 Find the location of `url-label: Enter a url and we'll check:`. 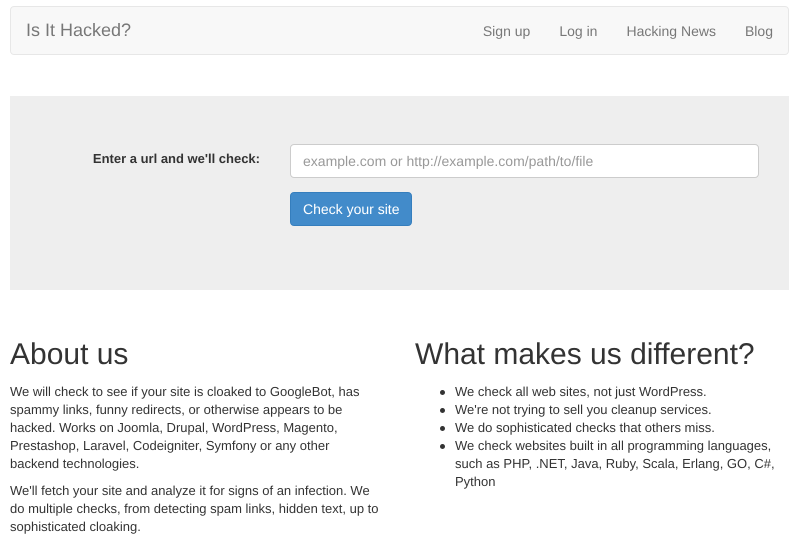

url-label: Enter a url and we'll check: is located at coordinates (176, 159).